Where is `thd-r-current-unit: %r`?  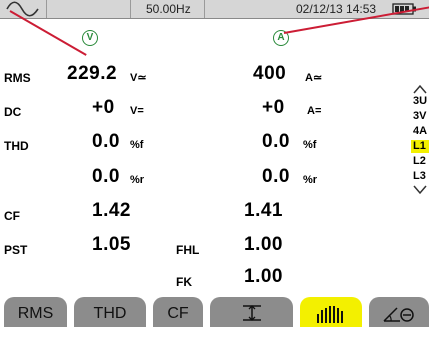 thd-r-current-unit: %r is located at coordinates (310, 180).